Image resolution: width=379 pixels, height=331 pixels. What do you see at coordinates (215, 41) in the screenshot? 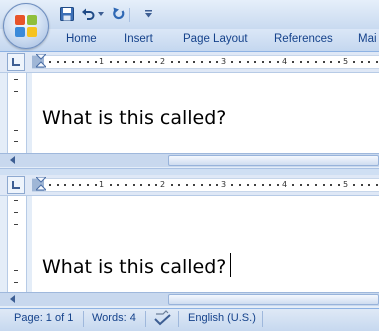
I see `tab-page-layout: Page Layout` at bounding box center [215, 41].